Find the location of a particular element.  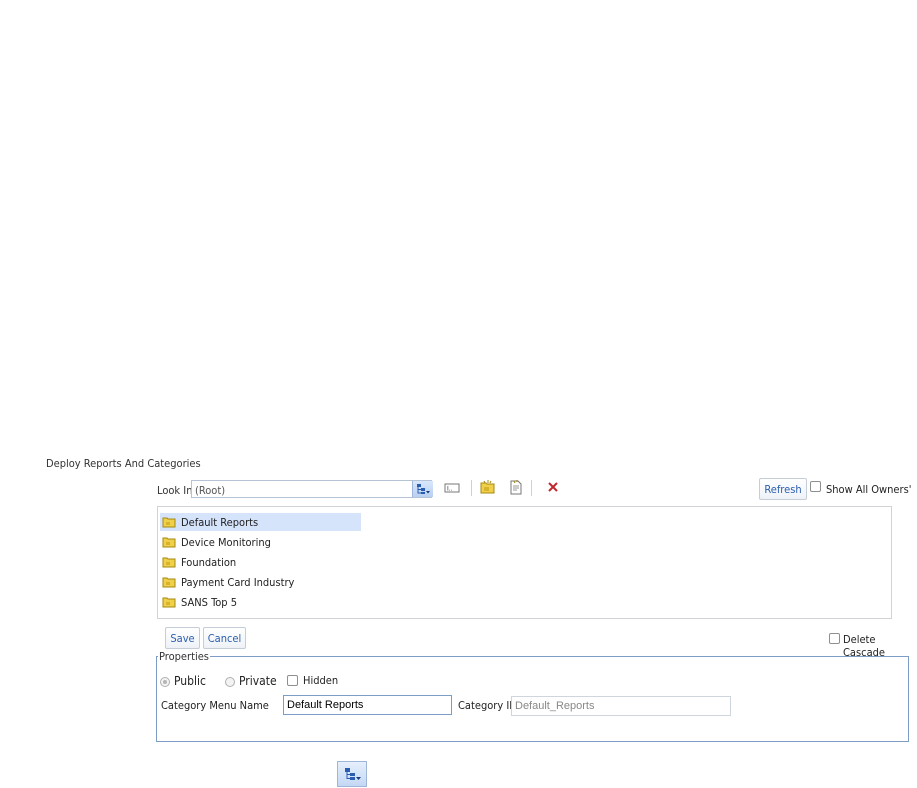

list-item: Device Monitoring is located at coordinates (215, 542).